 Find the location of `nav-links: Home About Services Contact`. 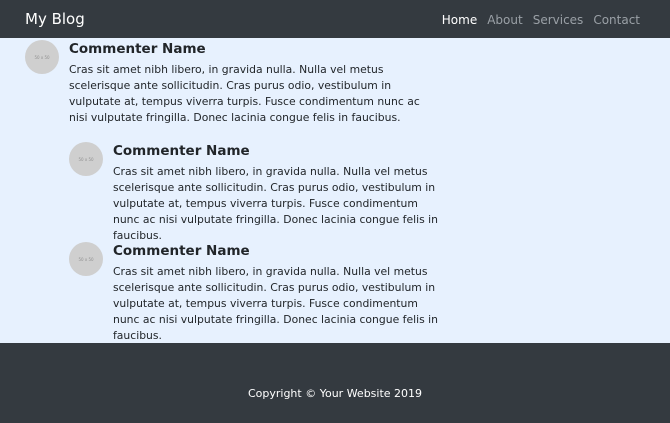

nav-links: Home About Services Contact is located at coordinates (541, 20).